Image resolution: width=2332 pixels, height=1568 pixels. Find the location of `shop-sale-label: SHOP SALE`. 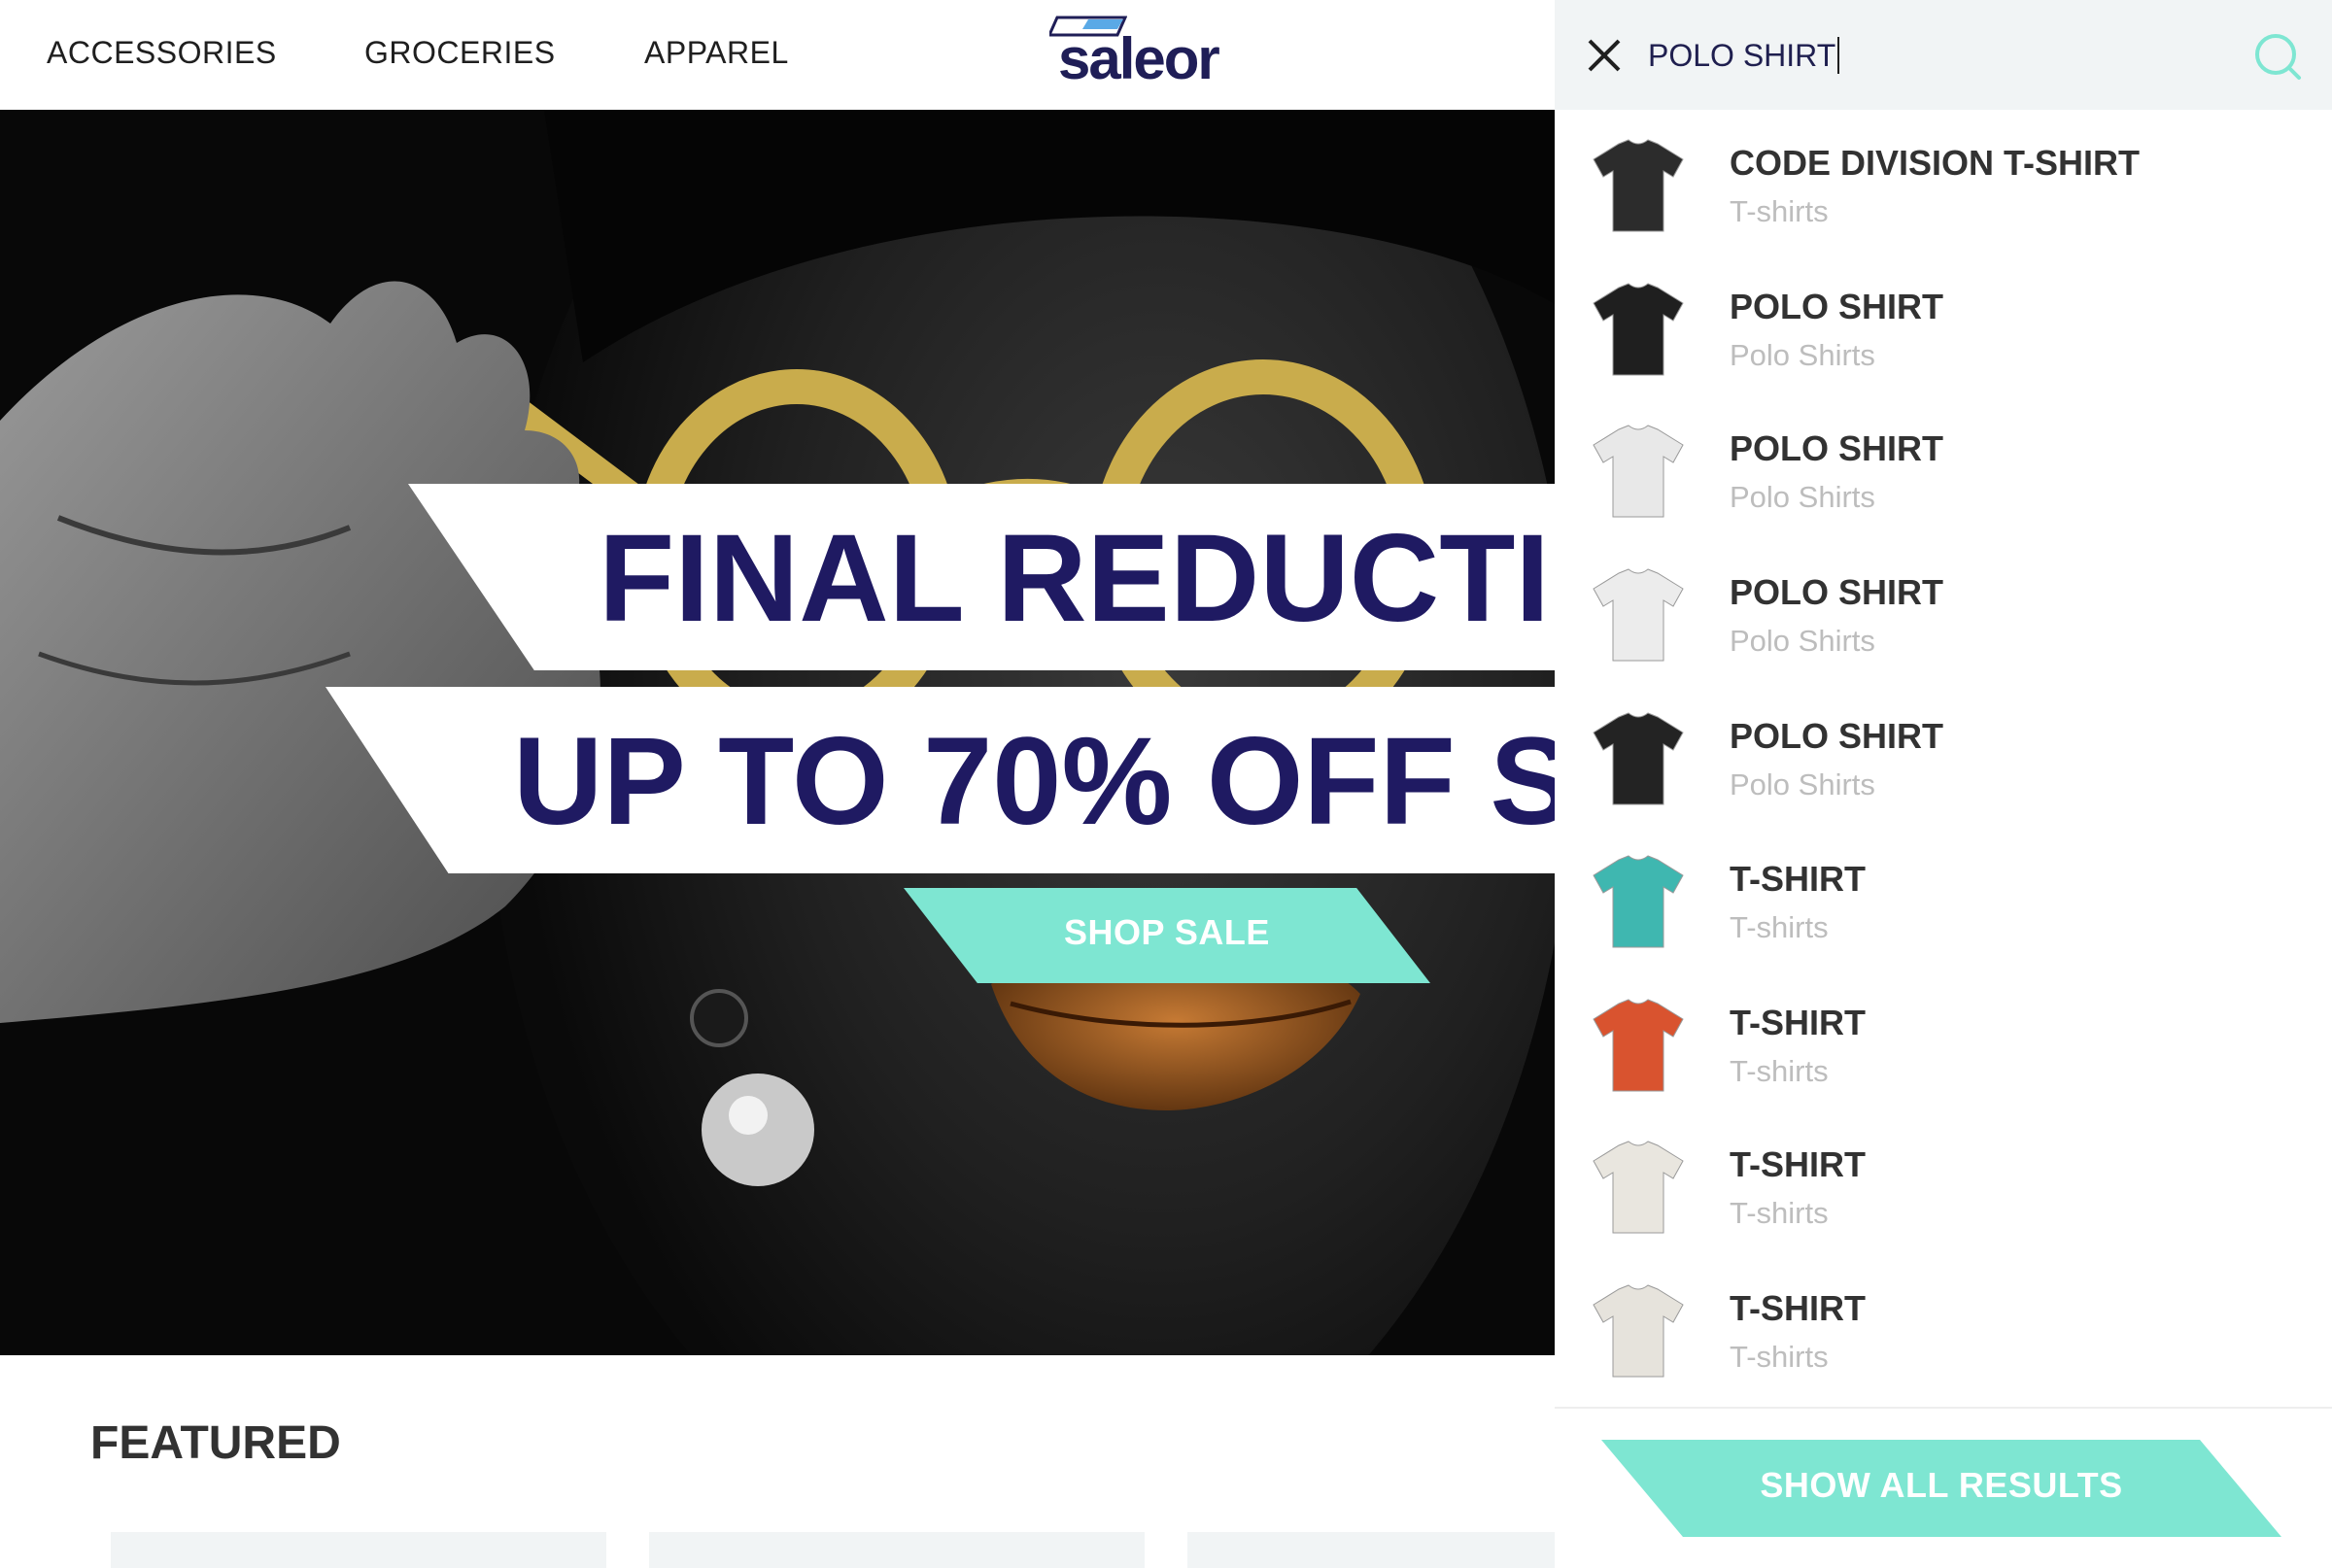

shop-sale-label: SHOP SALE is located at coordinates (1167, 932).